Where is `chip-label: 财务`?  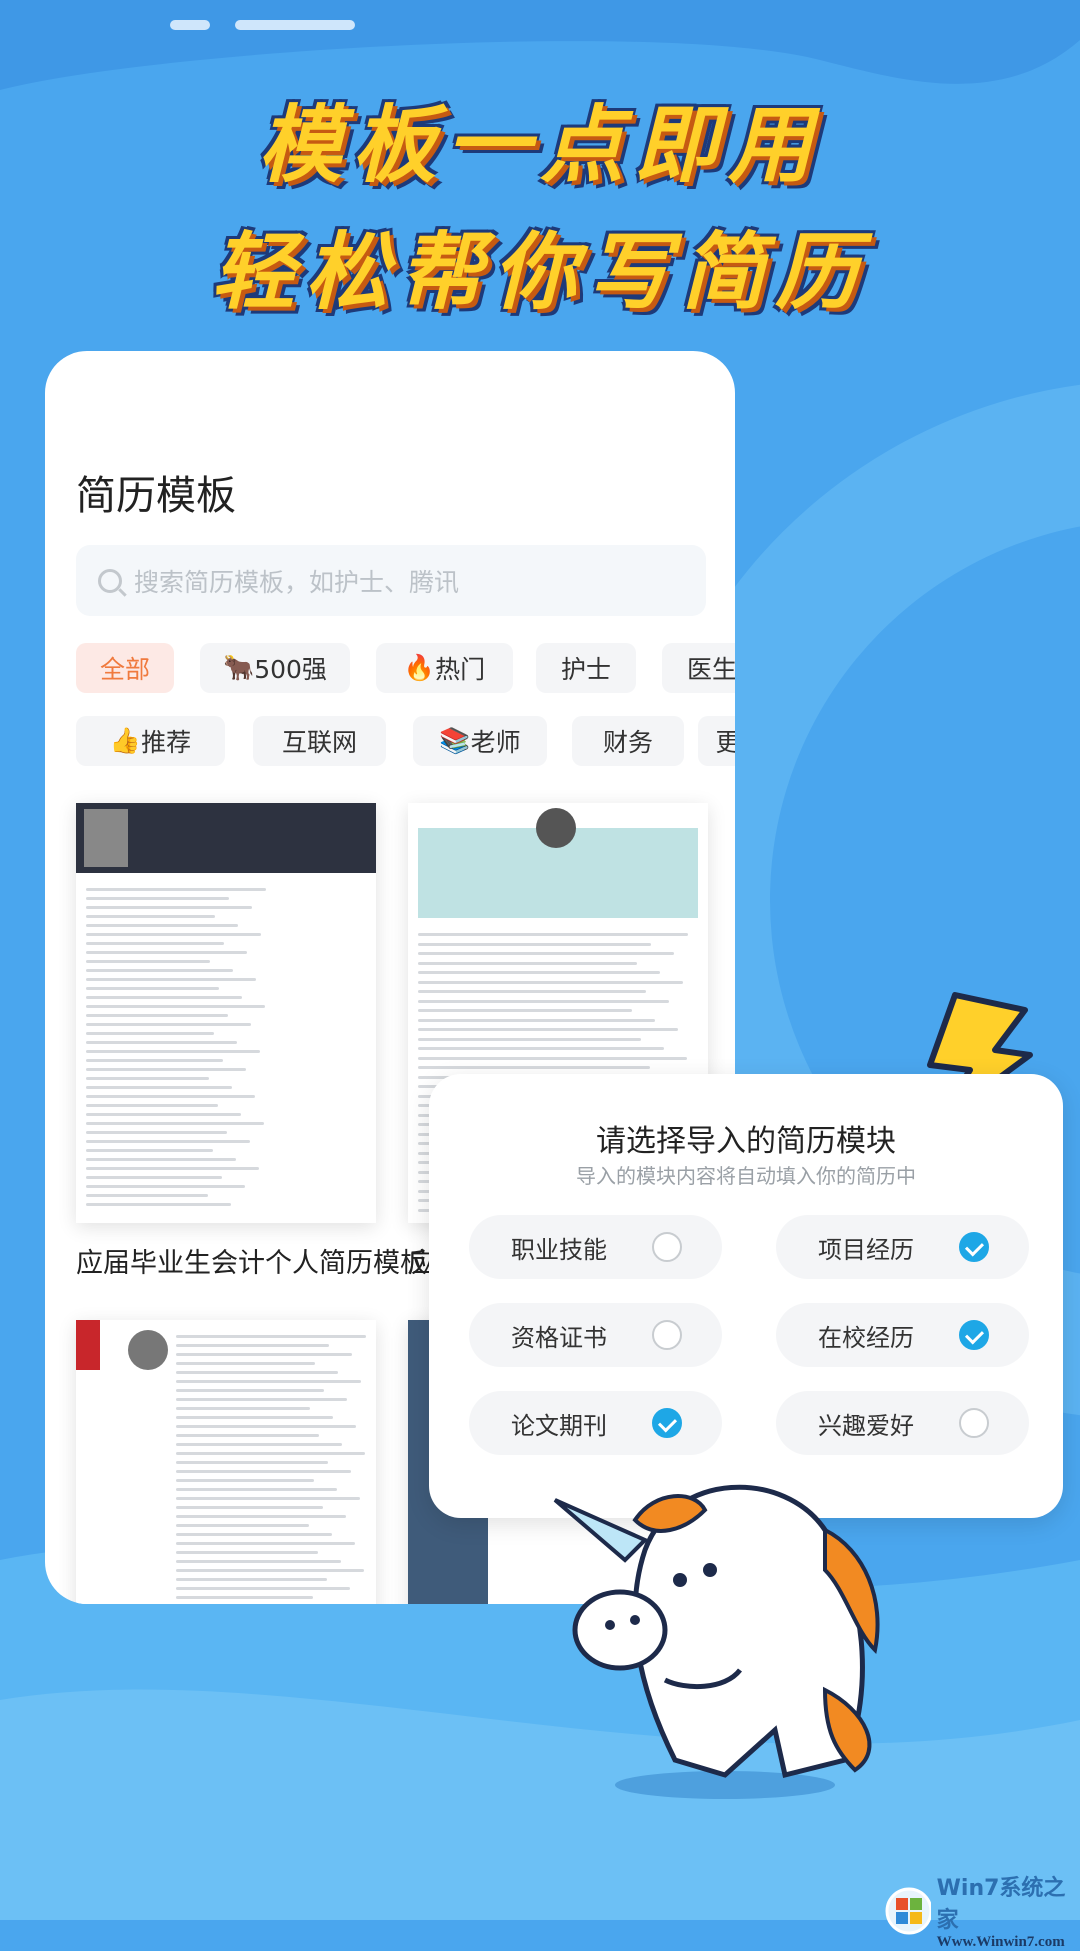 chip-label: 财务 is located at coordinates (627, 742).